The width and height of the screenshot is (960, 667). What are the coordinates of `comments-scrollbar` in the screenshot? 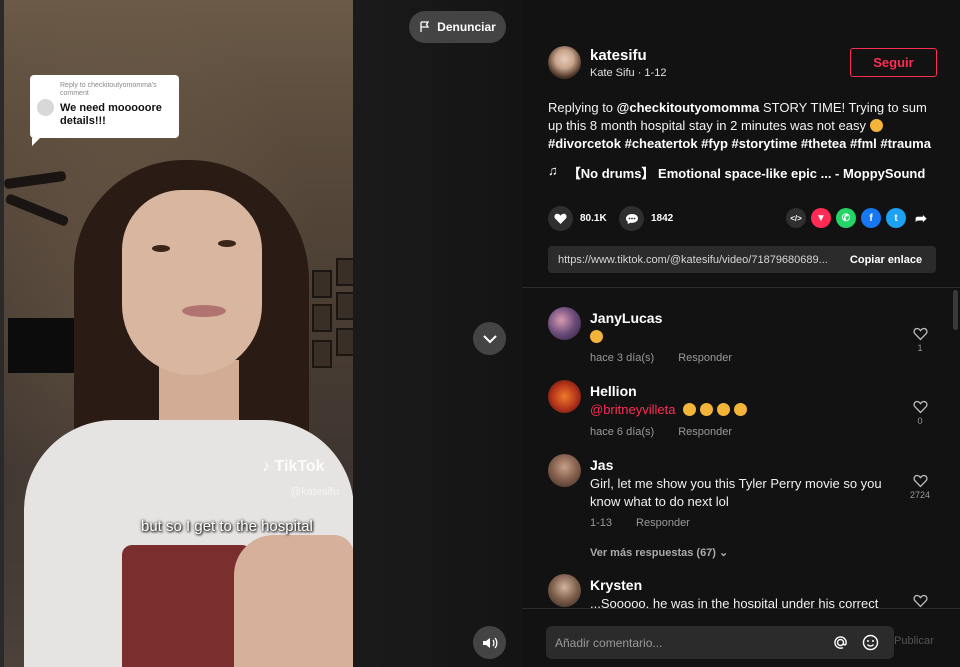 It's located at (955, 310).